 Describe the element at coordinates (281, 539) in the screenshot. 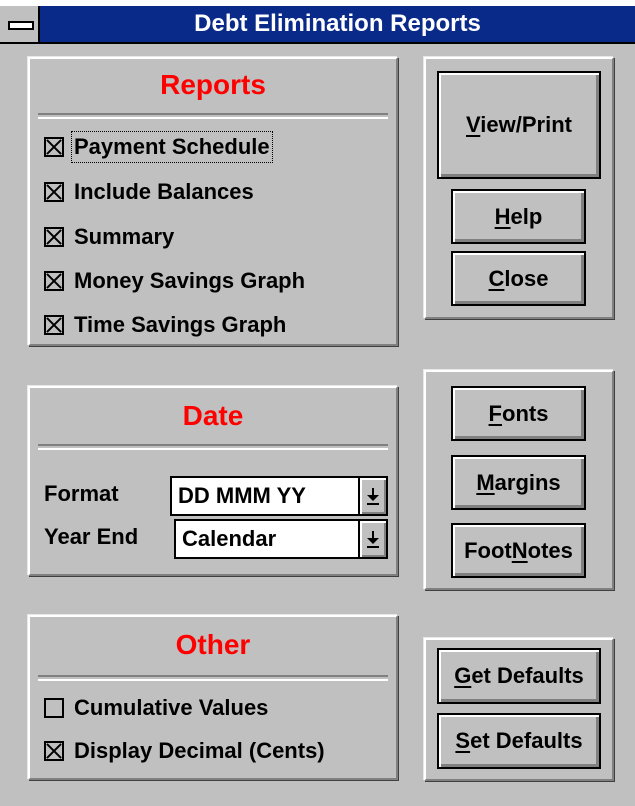

I see `year-end-select: Calendar` at that location.